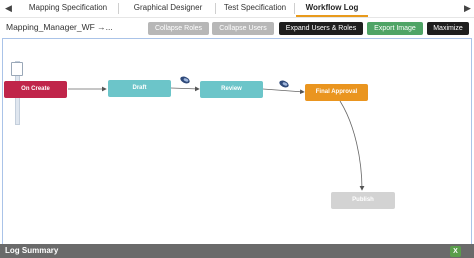 The height and width of the screenshot is (258, 474). I want to click on log-summary-bar: Log Summary X, so click(237, 251).